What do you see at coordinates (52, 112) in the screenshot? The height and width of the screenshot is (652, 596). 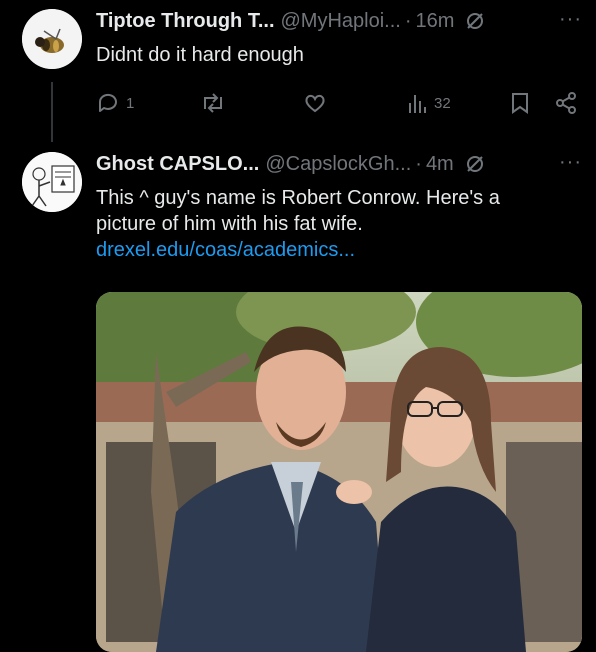 I see `thread-line` at bounding box center [52, 112].